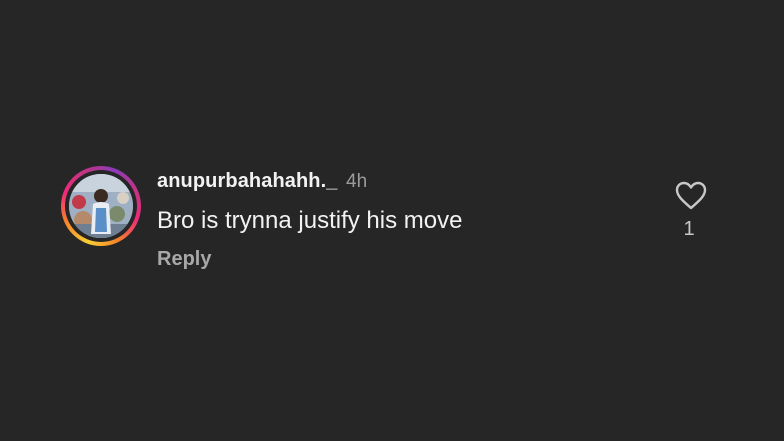 The height and width of the screenshot is (441, 784). I want to click on avatar-gap, so click(101, 206).